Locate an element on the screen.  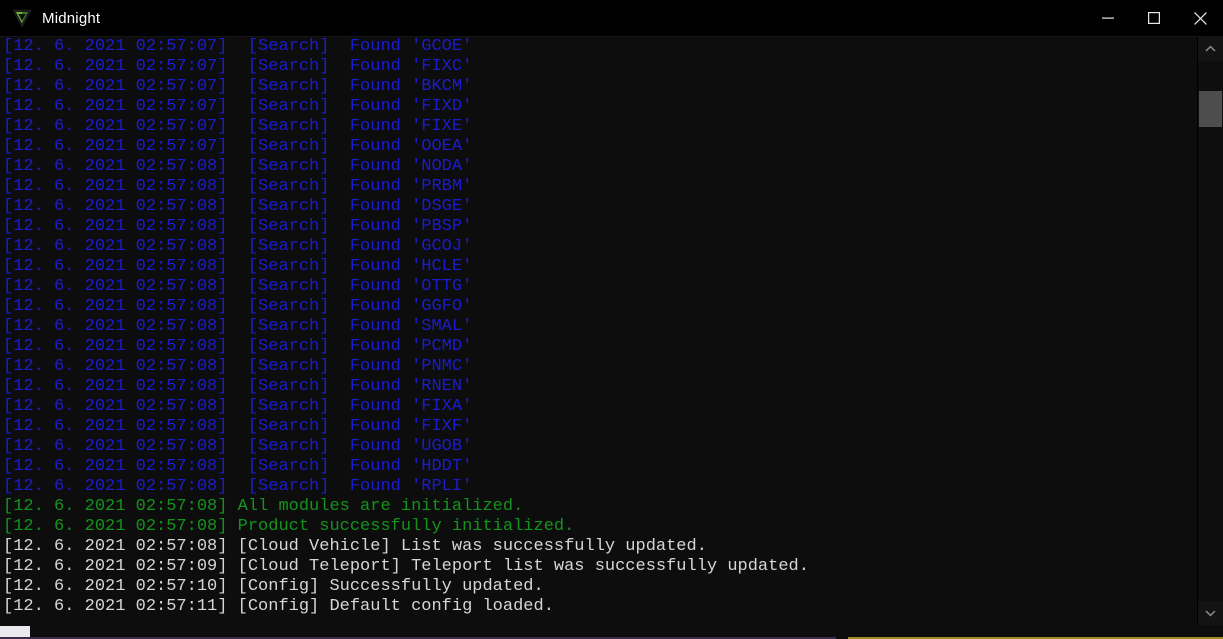
scroll-down-button is located at coordinates (1210, 613).